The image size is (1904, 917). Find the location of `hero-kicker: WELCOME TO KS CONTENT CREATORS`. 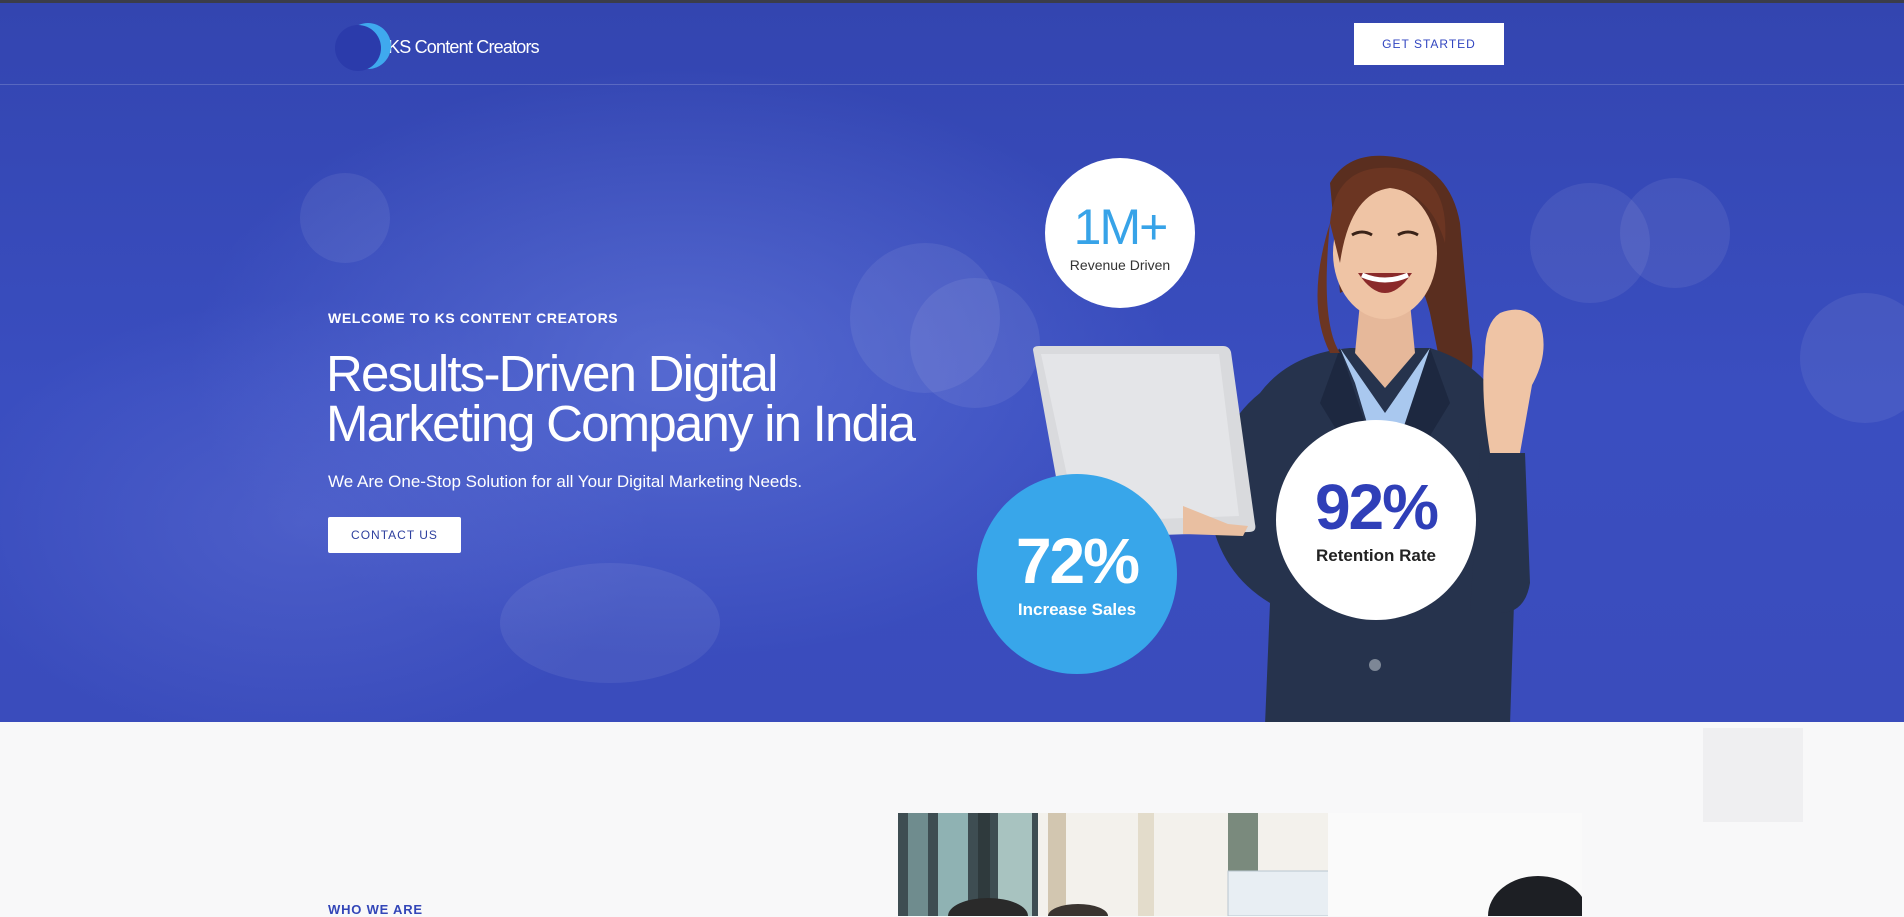

hero-kicker: WELCOME TO KS CONTENT CREATORS is located at coordinates (473, 318).